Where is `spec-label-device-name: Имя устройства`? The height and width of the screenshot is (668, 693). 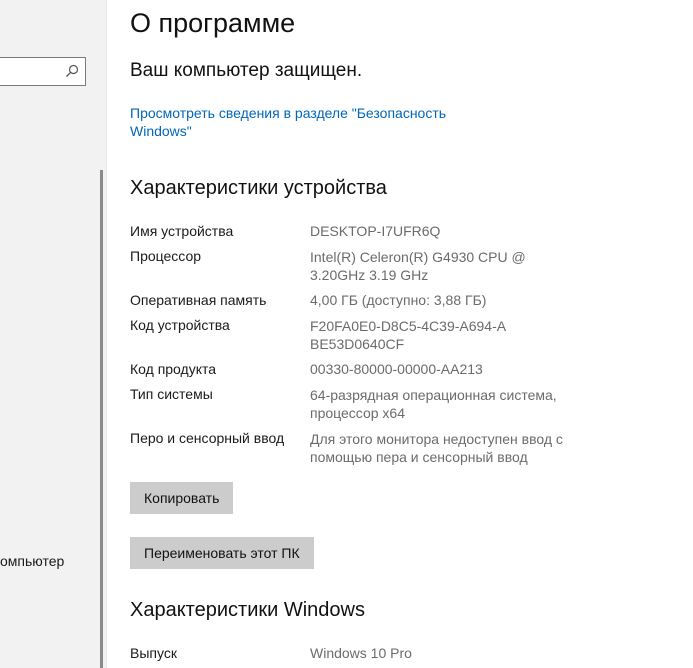 spec-label-device-name: Имя устройства is located at coordinates (182, 231).